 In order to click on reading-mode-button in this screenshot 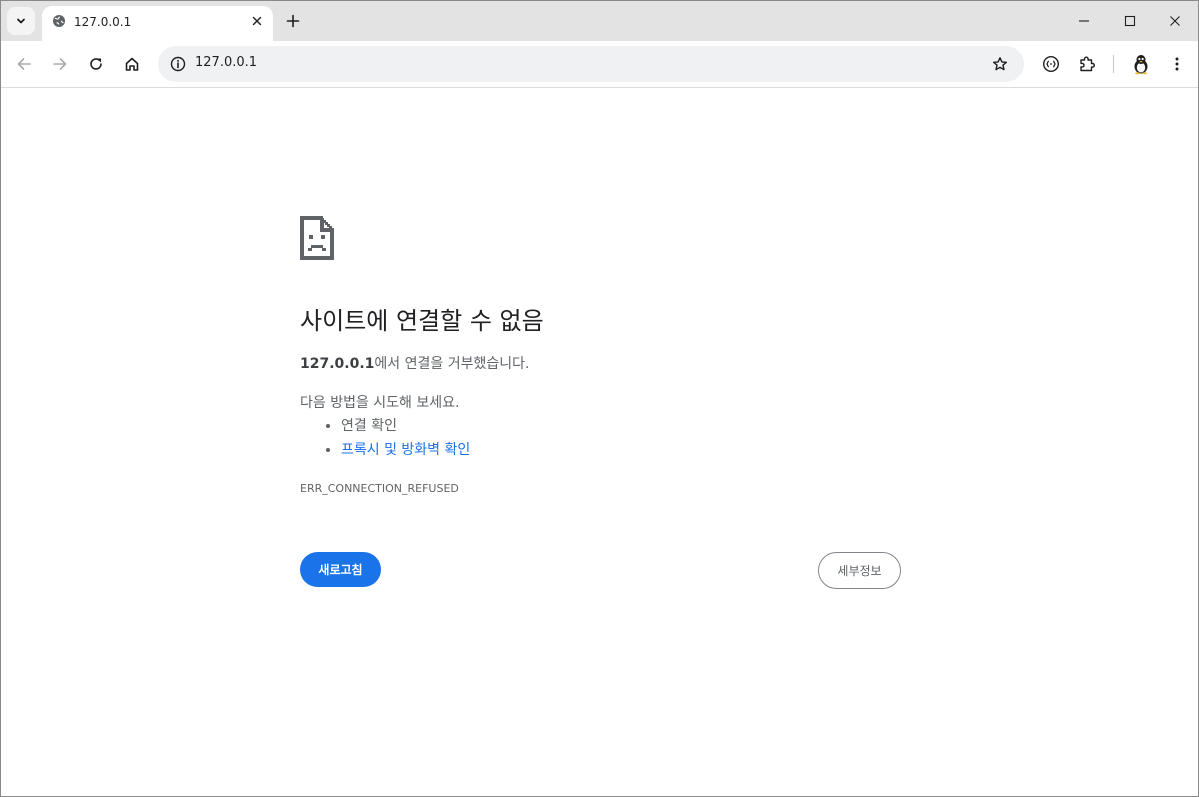, I will do `click(1051, 64)`.